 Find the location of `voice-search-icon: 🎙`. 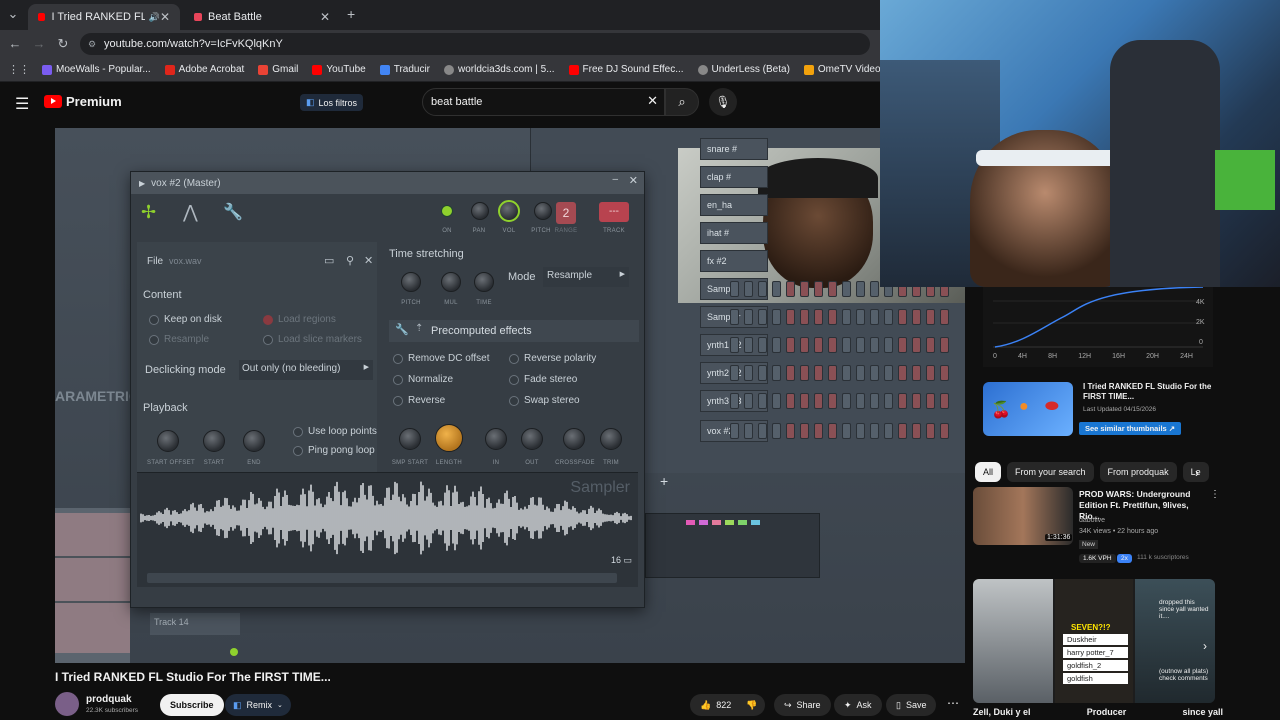

voice-search-icon: 🎙 is located at coordinates (723, 102).